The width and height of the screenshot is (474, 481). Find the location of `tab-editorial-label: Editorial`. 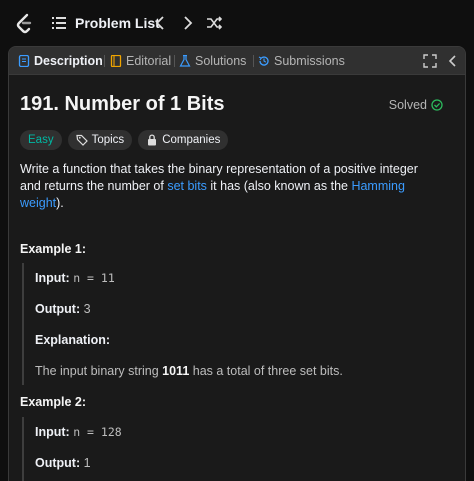

tab-editorial-label: Editorial is located at coordinates (149, 60).